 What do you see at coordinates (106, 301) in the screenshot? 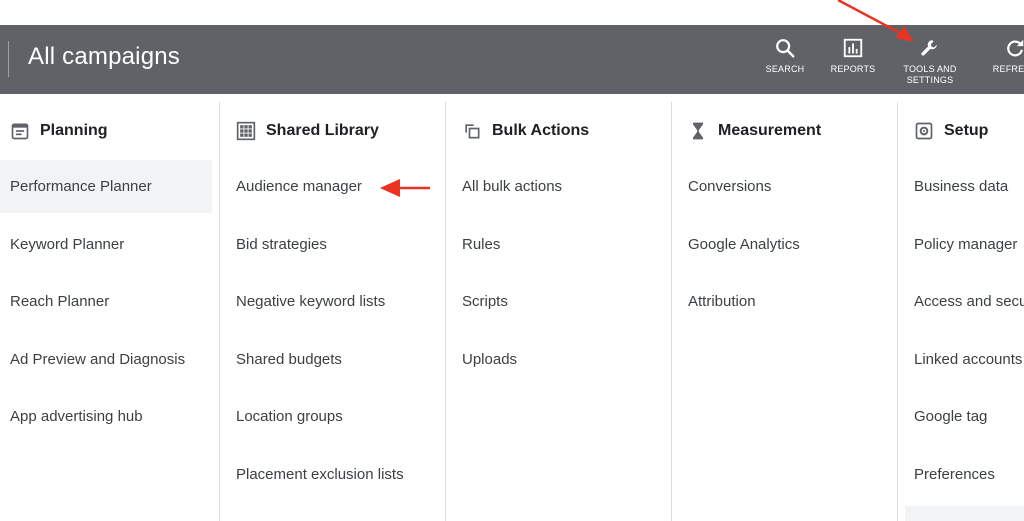
I see `menu-item-reach-planner: Reach Planner` at bounding box center [106, 301].